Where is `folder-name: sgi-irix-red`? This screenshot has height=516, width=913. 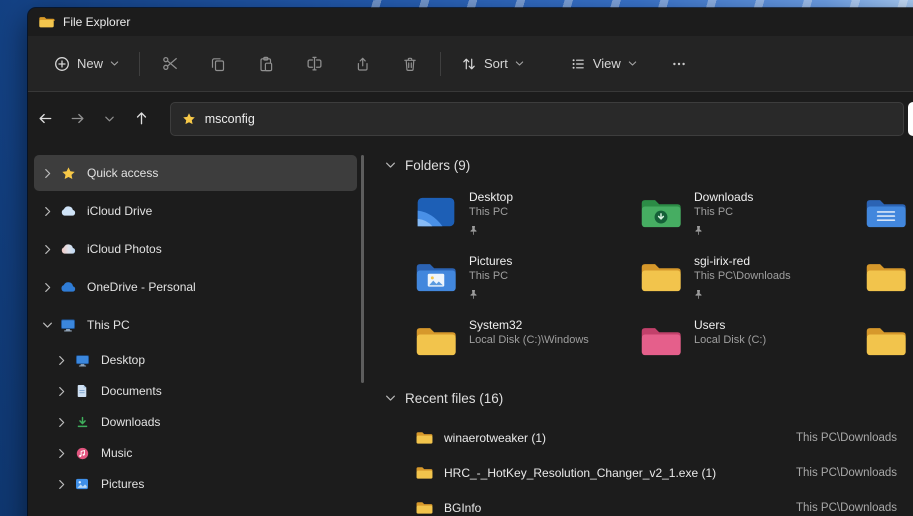 folder-name: sgi-irix-red is located at coordinates (722, 261).